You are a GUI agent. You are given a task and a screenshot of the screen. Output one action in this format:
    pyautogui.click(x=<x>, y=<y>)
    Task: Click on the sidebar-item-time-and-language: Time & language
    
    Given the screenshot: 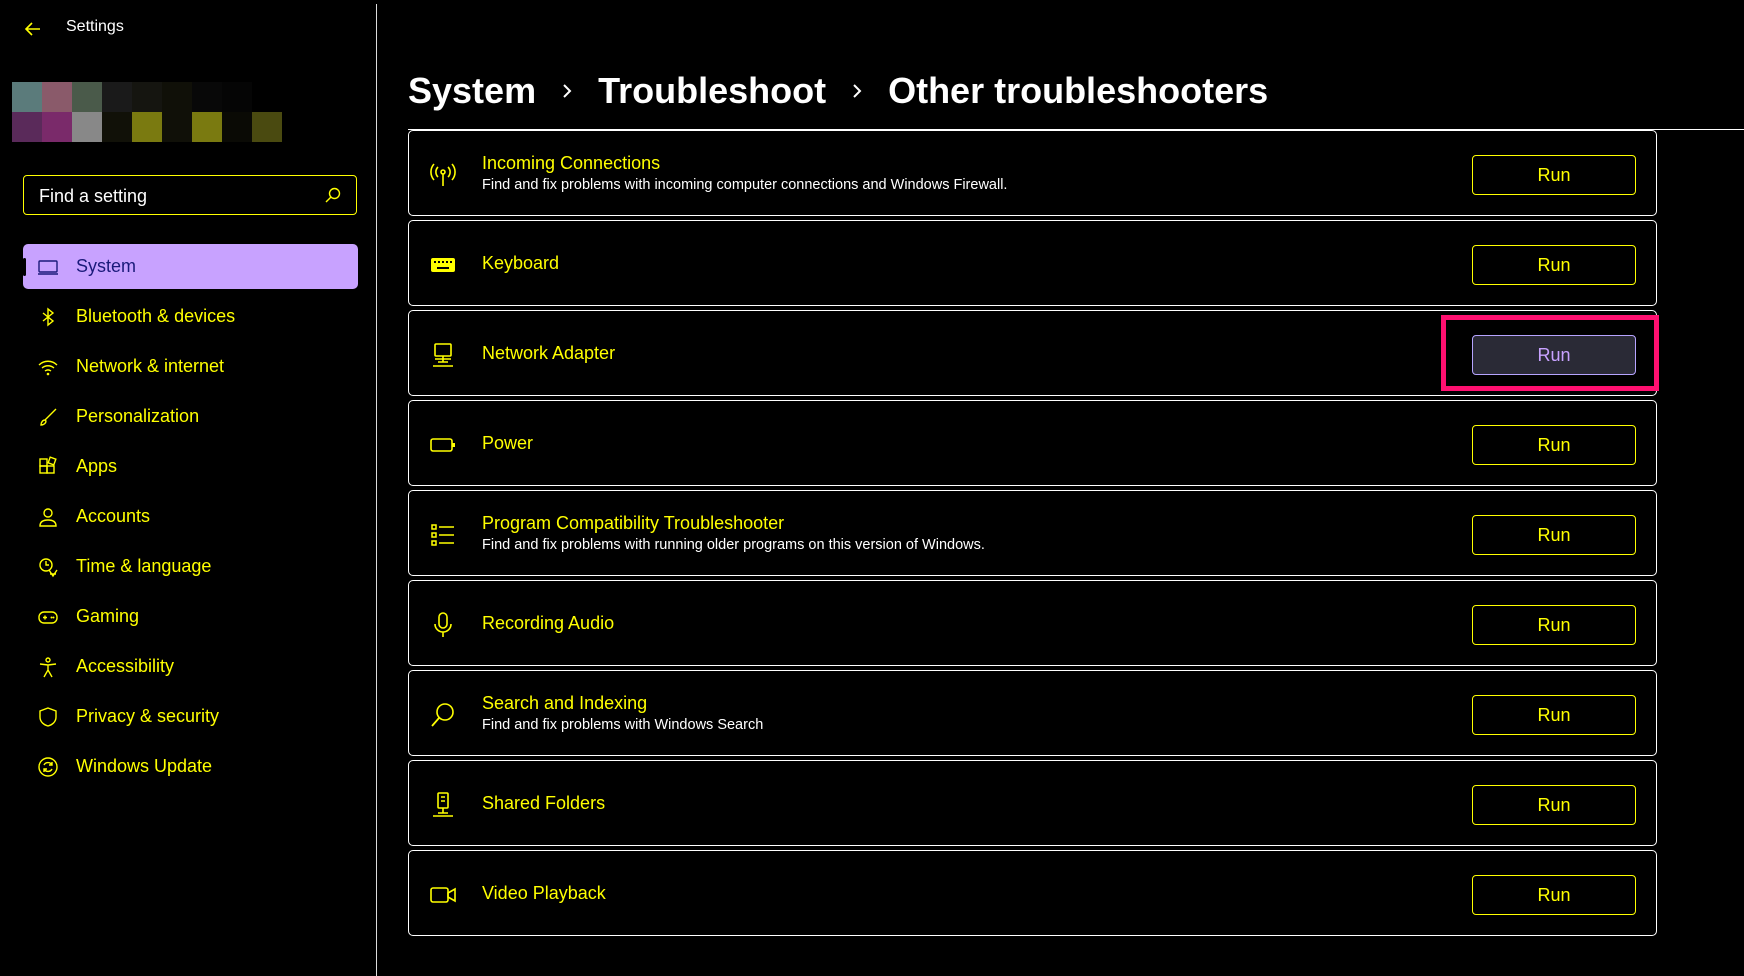 What is the action you would take?
    pyautogui.click(x=190, y=566)
    